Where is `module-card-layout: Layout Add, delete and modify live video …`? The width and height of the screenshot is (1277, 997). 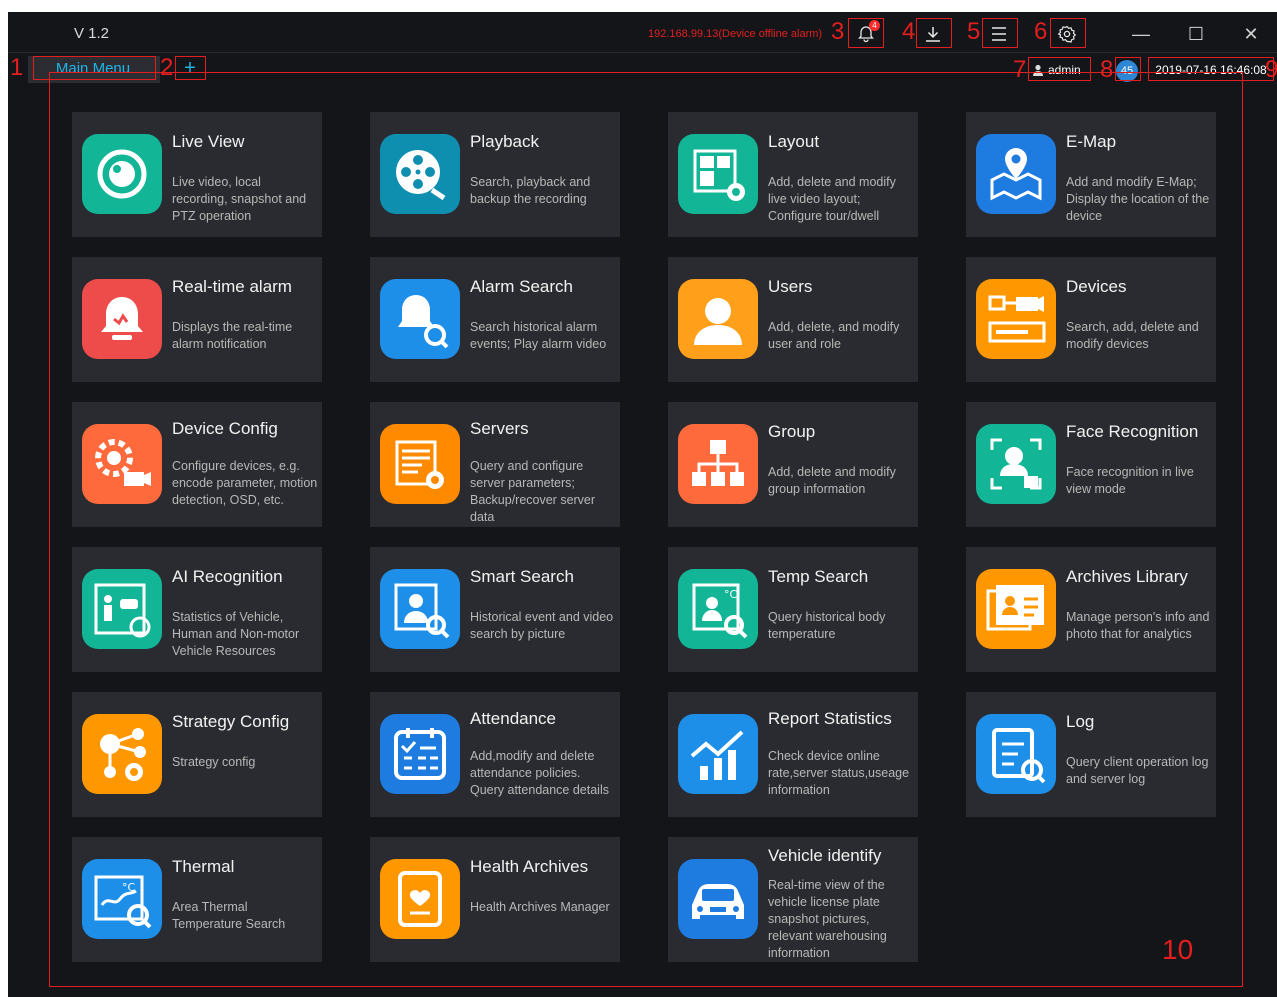 module-card-layout: Layout Add, delete and modify live video … is located at coordinates (793, 174).